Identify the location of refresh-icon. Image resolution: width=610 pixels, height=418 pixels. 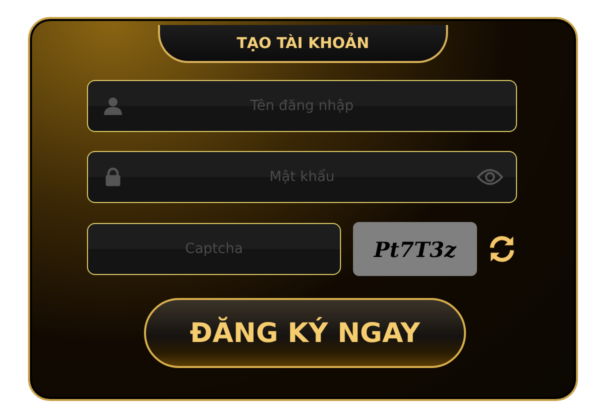
(502, 249).